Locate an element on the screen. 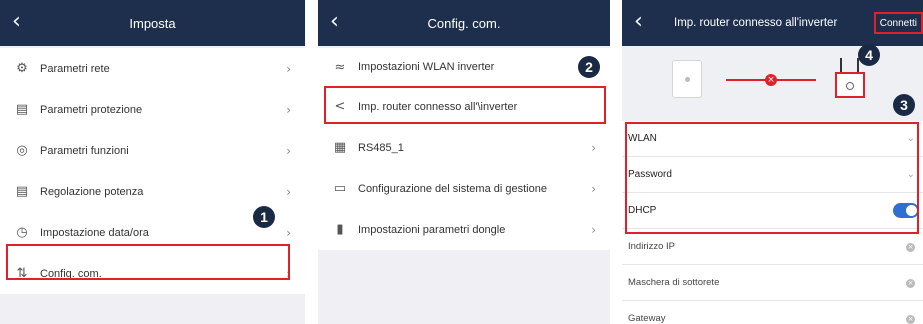  parameters-icon: ⚙ is located at coordinates (22, 68).